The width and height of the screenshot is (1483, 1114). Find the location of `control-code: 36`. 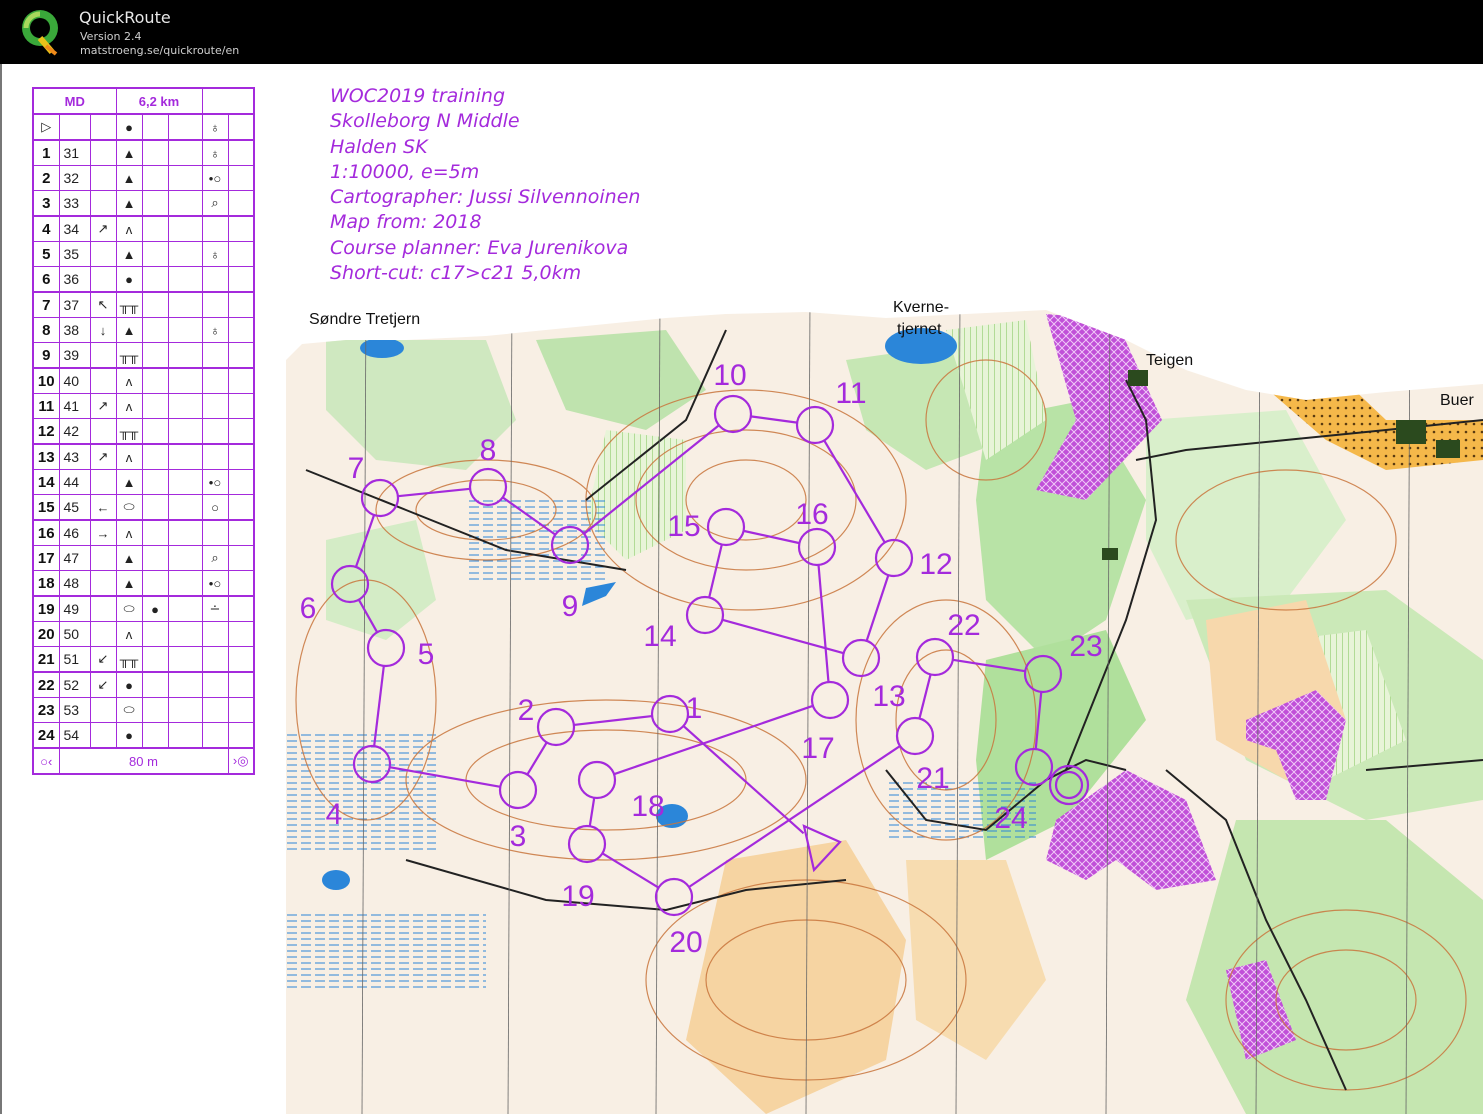

control-code: 36 is located at coordinates (74, 279).